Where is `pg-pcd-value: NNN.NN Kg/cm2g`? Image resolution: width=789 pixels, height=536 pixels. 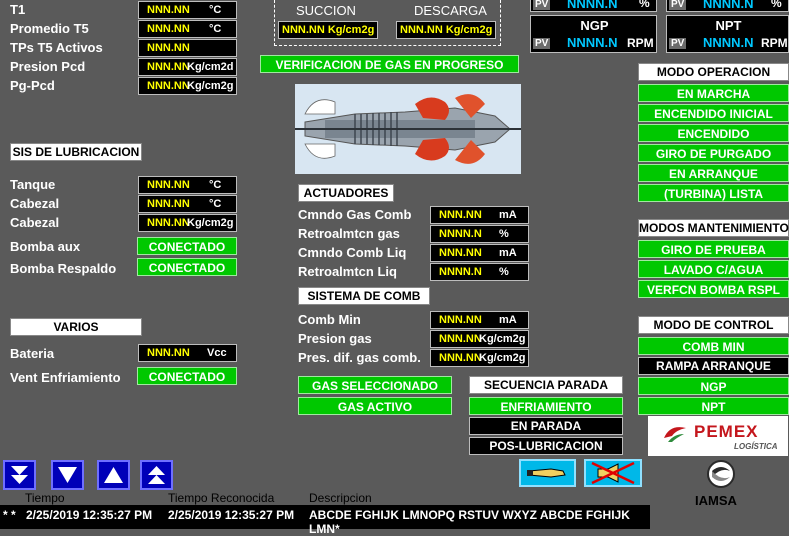 pg-pcd-value: NNN.NN Kg/cm2g is located at coordinates (187, 86).